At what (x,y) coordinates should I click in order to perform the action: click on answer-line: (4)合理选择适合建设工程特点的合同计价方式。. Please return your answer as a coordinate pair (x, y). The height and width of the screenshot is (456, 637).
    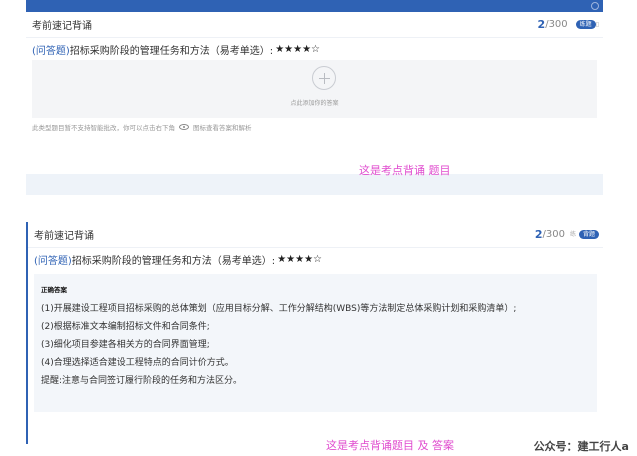
    Looking at the image, I should click on (137, 363).